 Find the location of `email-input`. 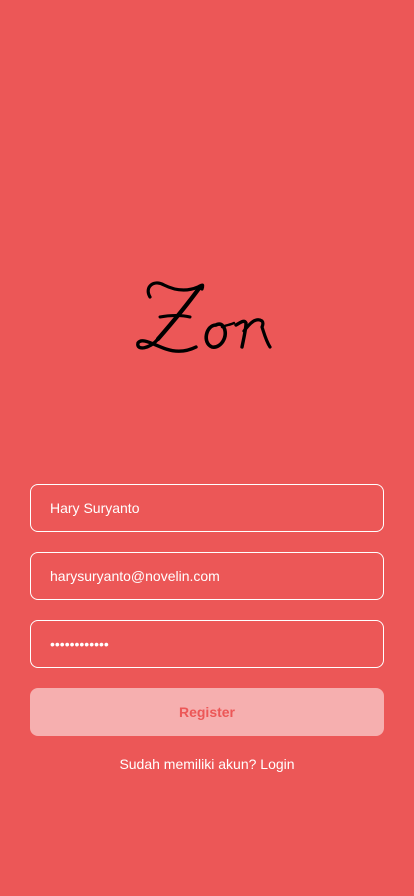

email-input is located at coordinates (209, 576).